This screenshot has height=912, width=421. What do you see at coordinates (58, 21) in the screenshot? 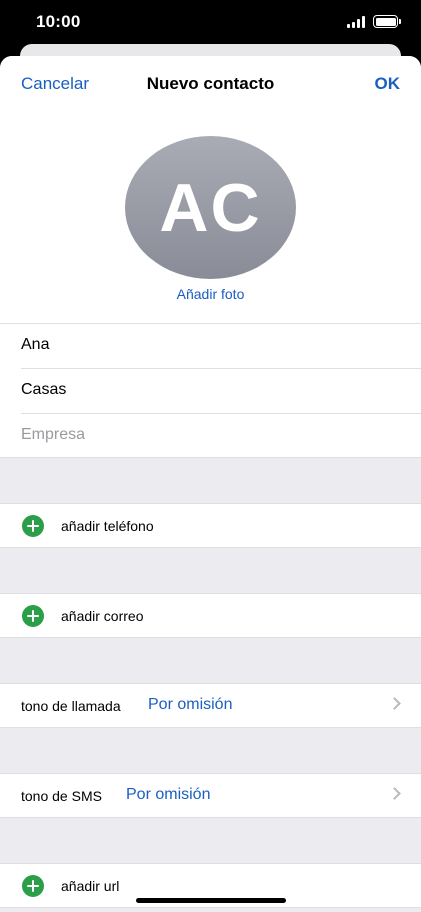
I see `status-time: 10:00` at bounding box center [58, 21].